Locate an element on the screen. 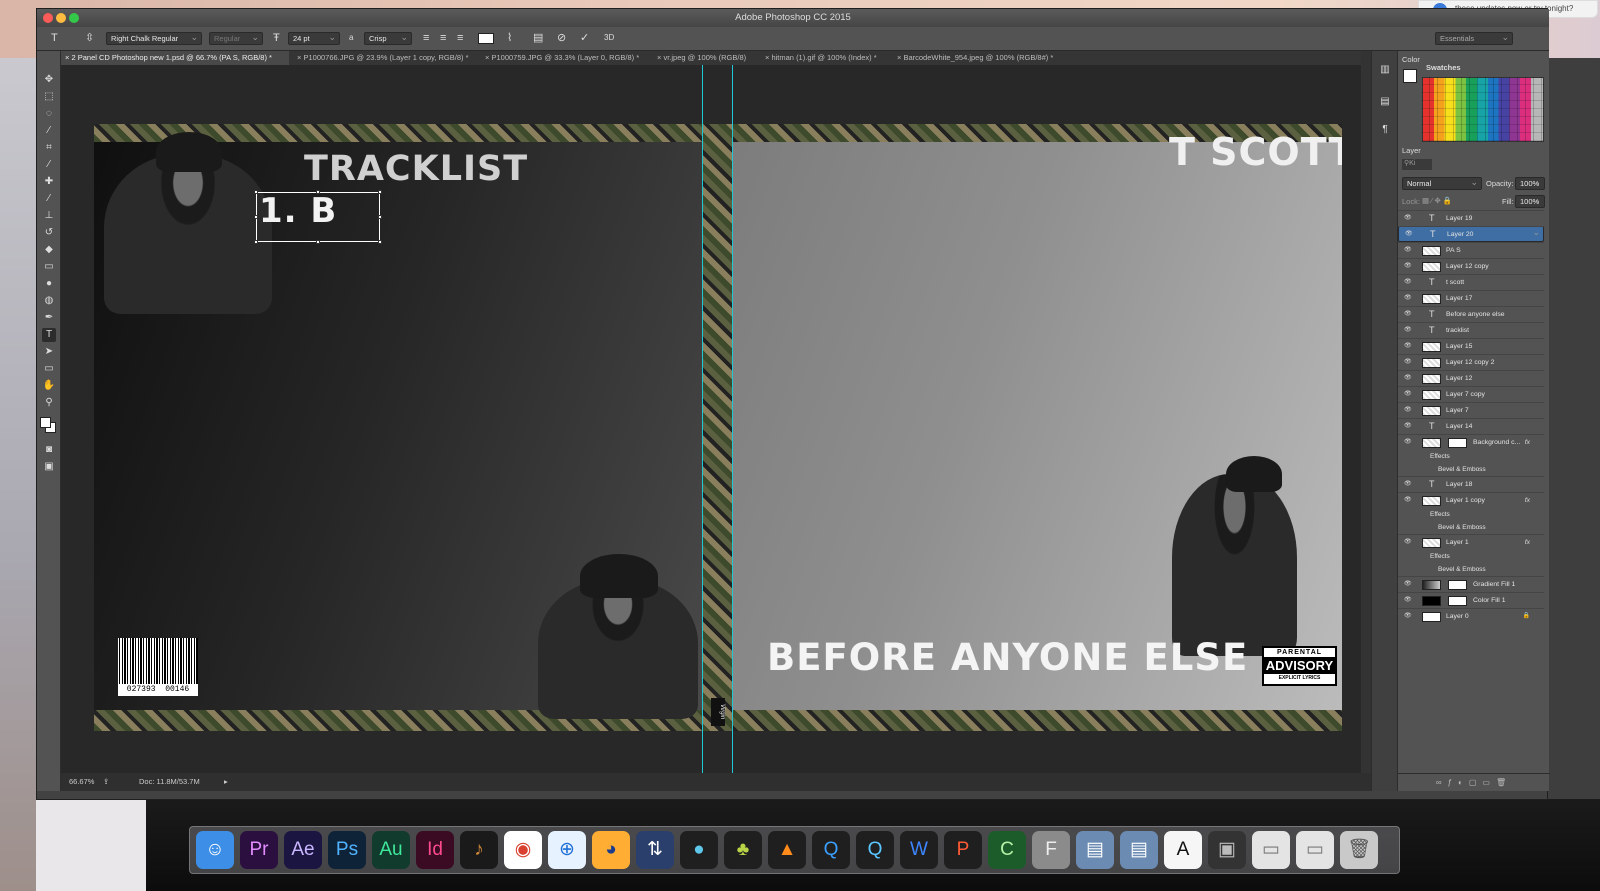  layer-row: 👁 Layer 12 copy is located at coordinates (1471, 266).